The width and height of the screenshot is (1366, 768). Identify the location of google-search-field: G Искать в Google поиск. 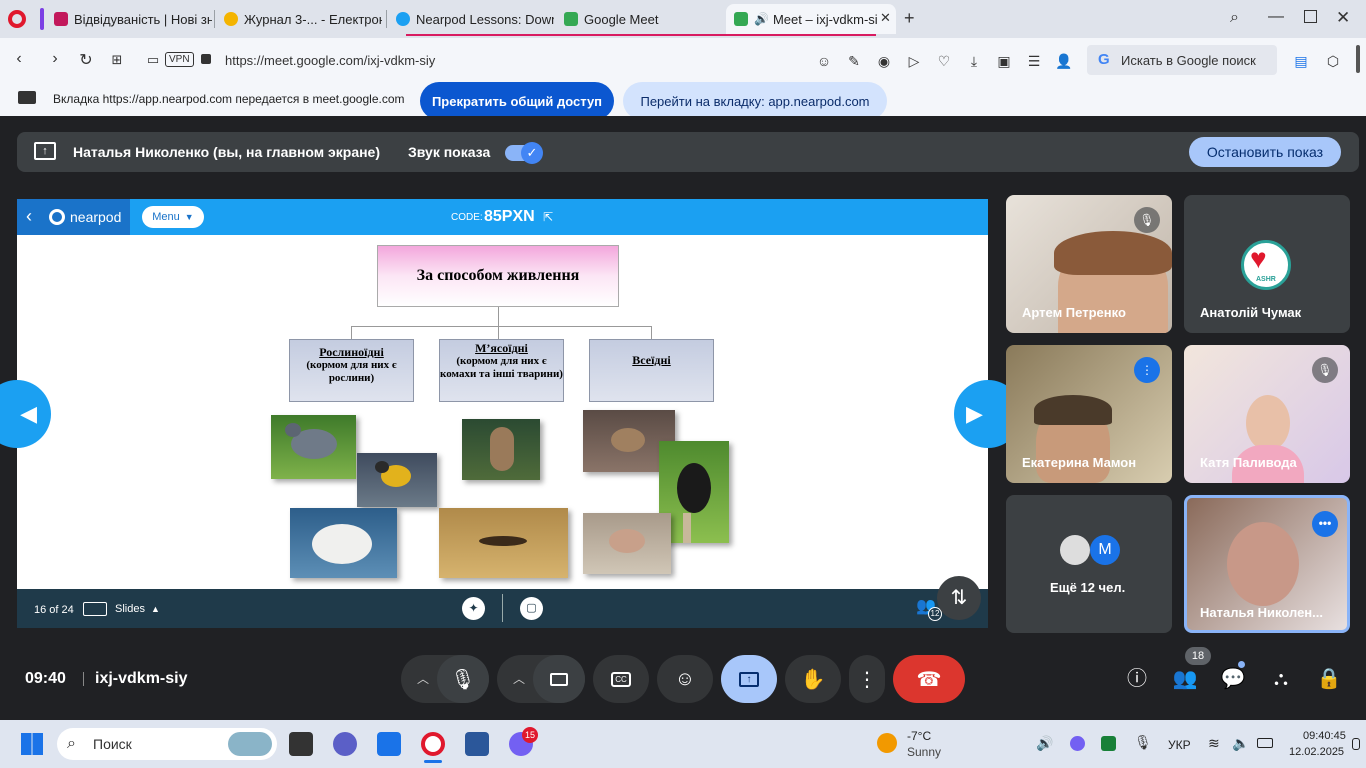
(1182, 60).